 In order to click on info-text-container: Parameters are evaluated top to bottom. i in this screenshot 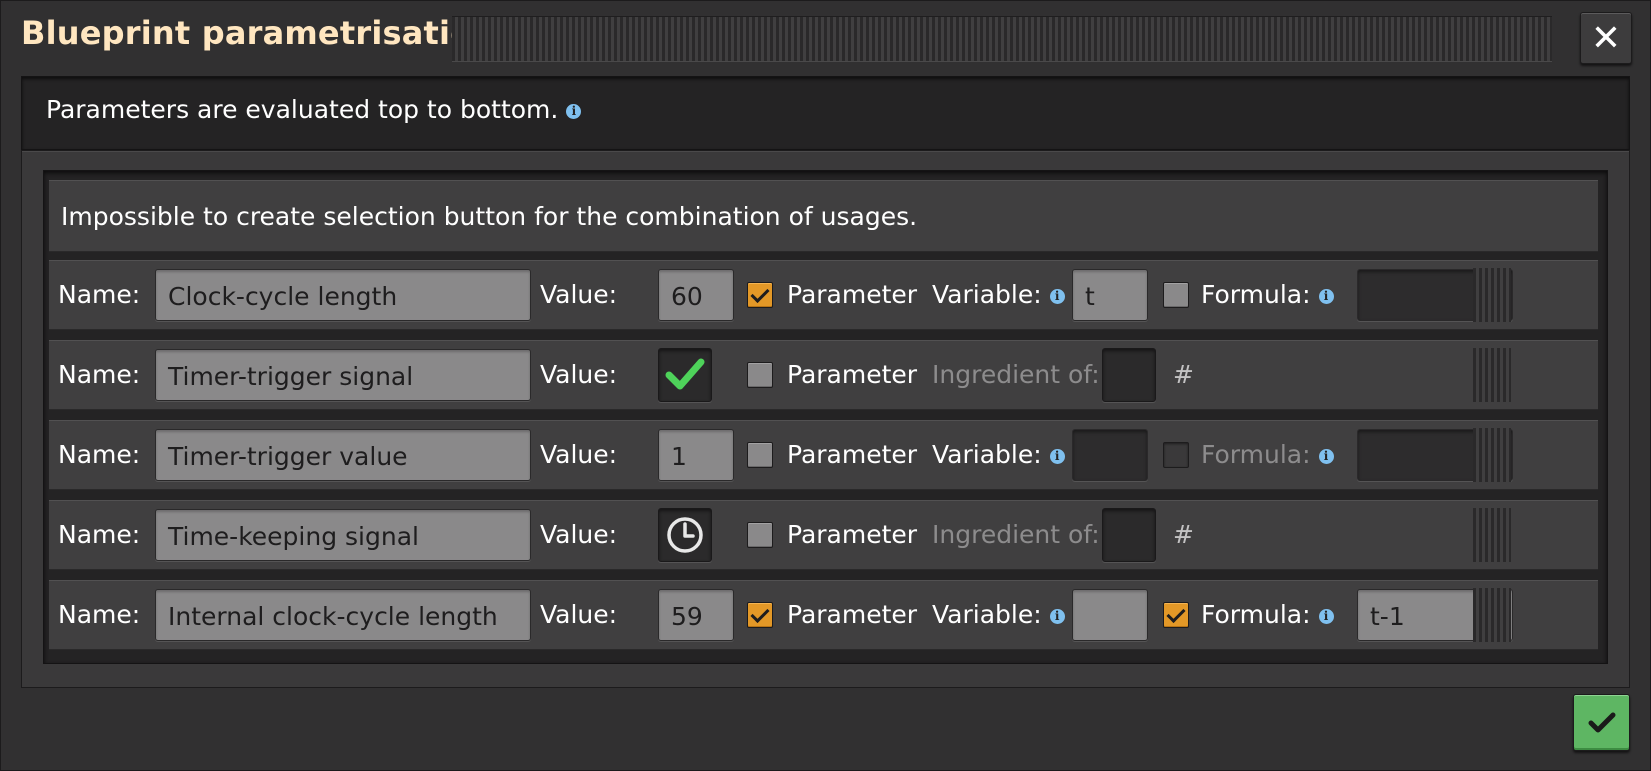, I will do `click(314, 109)`.